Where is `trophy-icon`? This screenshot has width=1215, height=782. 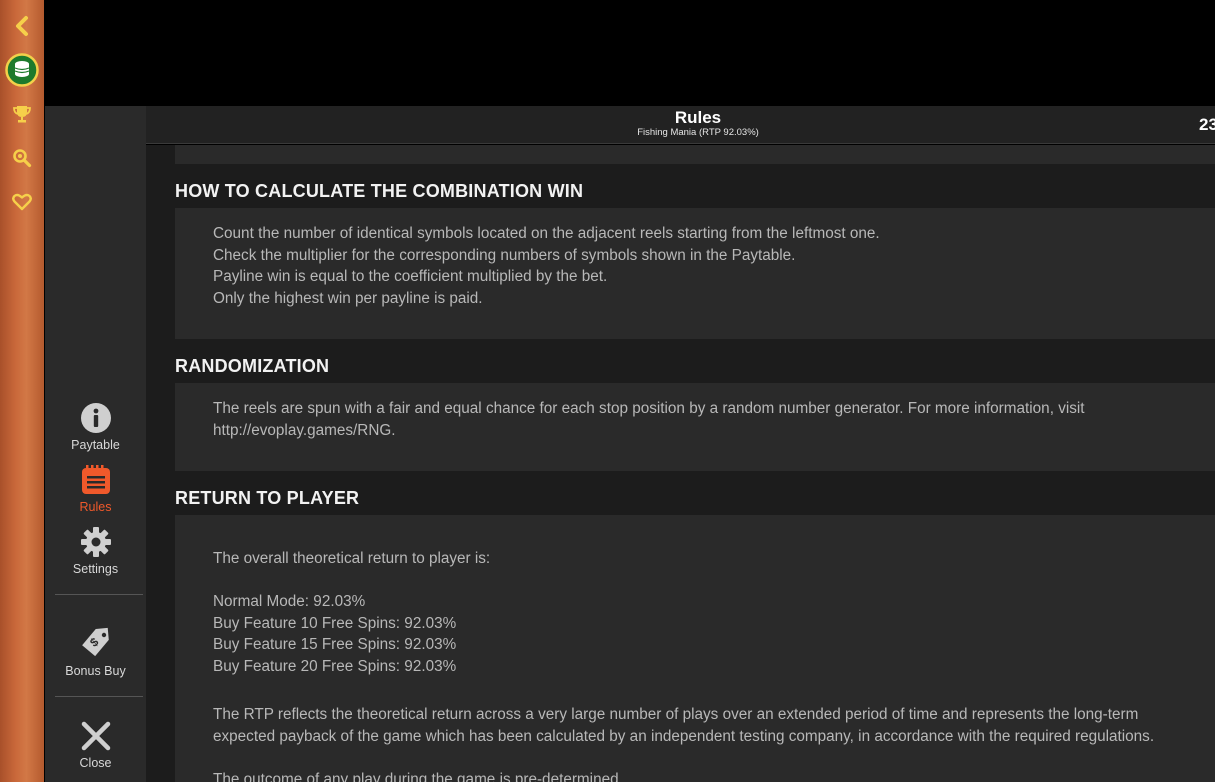
trophy-icon is located at coordinates (22, 114).